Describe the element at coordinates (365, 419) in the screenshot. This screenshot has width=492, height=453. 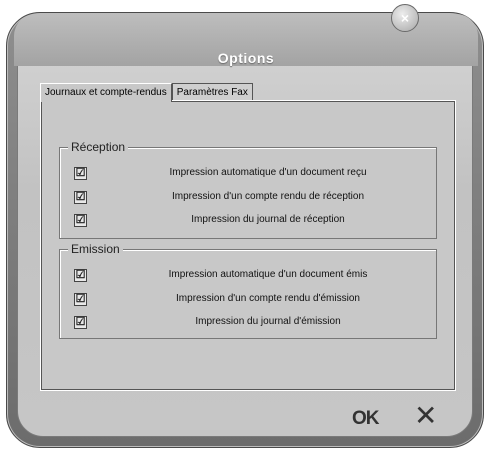
I see `ok-button: OK` at that location.